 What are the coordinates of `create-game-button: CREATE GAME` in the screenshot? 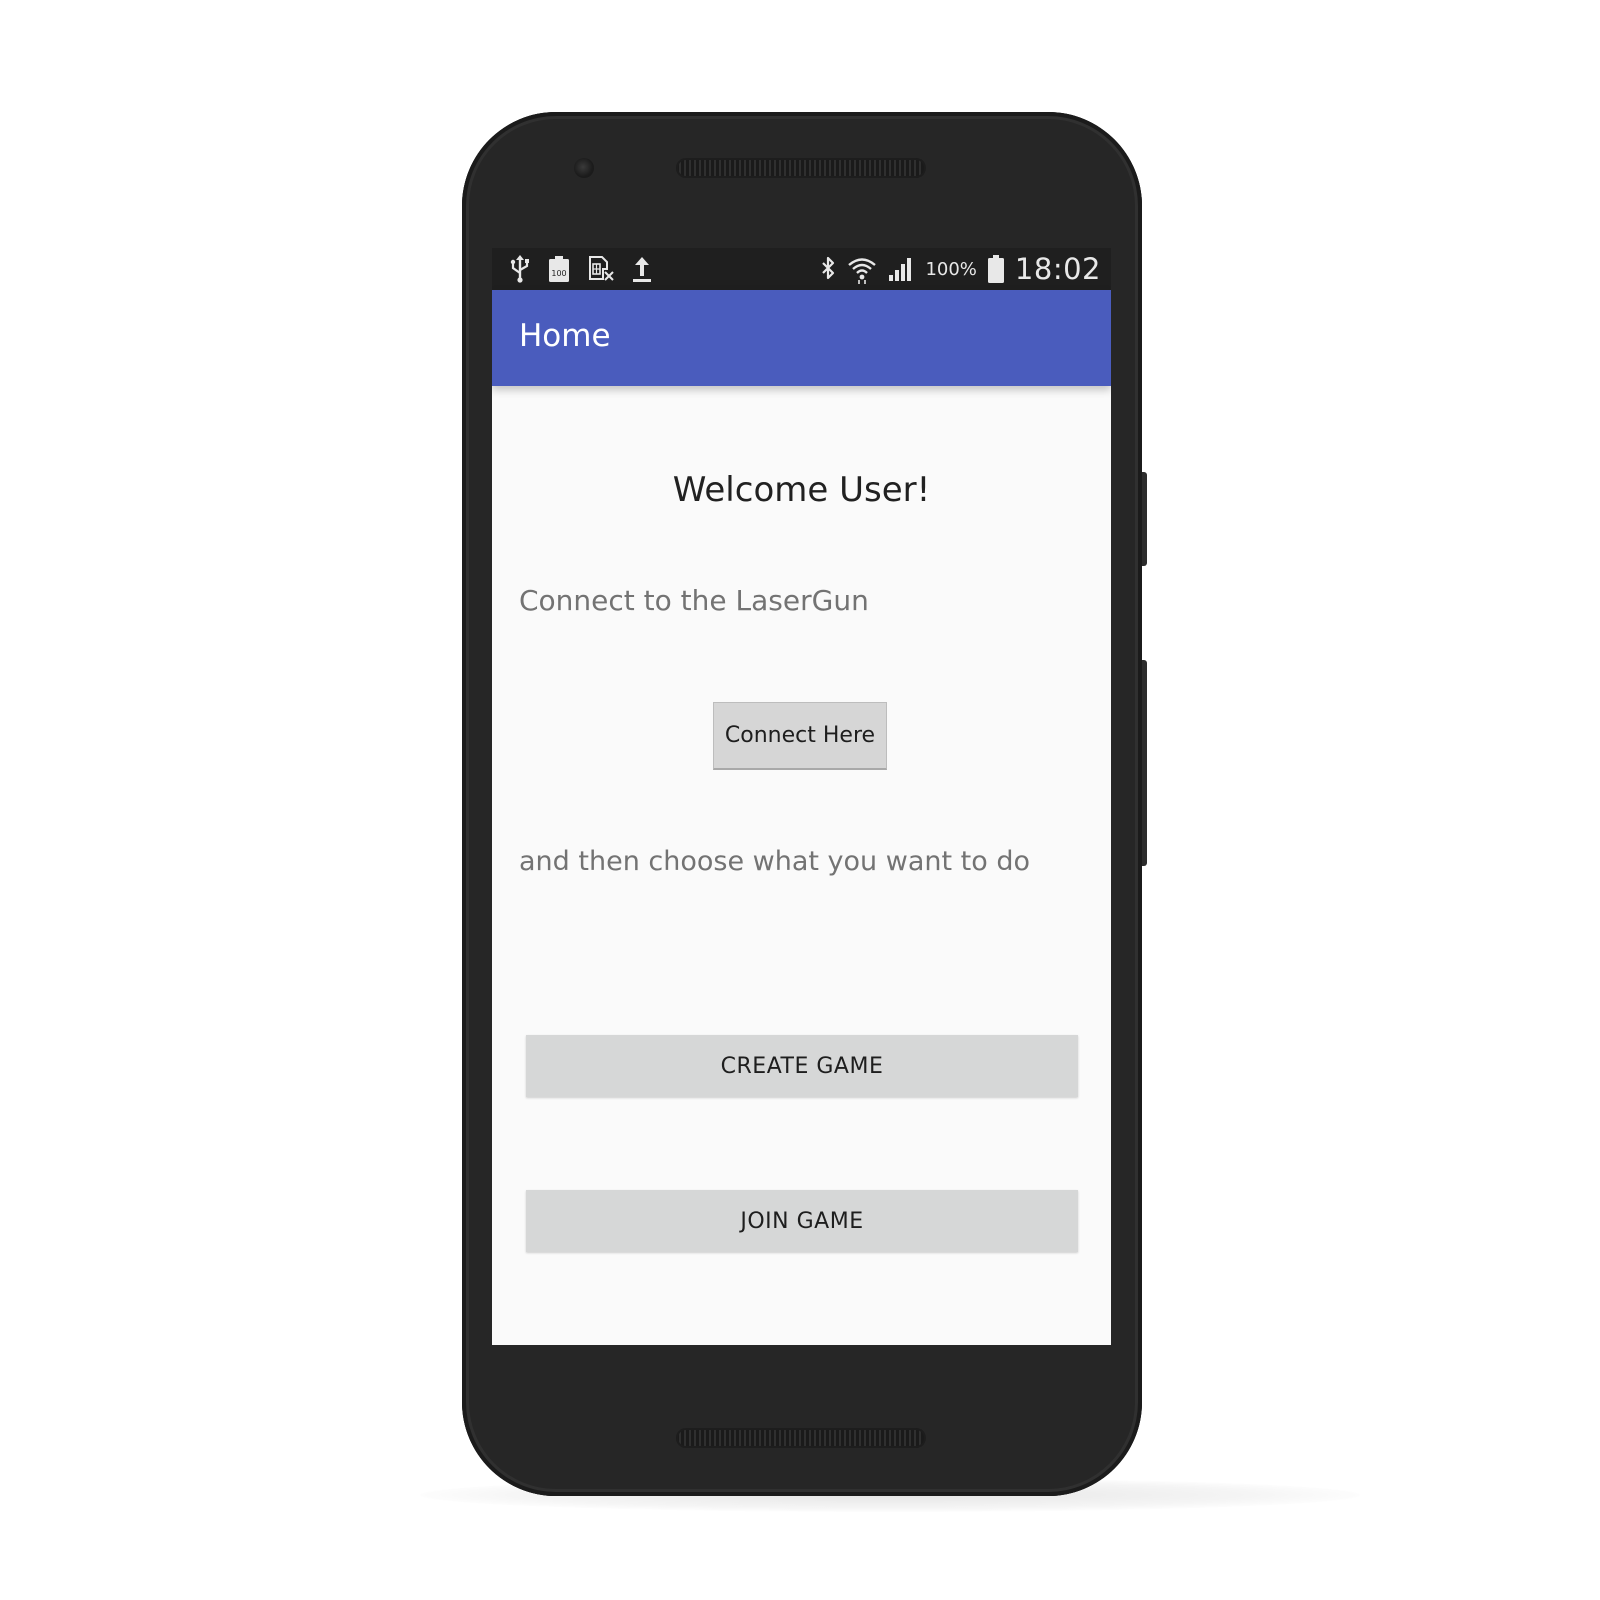 It's located at (802, 1066).